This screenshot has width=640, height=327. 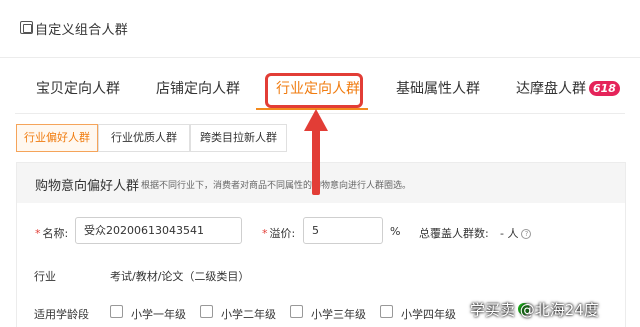 I want to click on subtab-industry-preference: 行业偏好人群, so click(x=57, y=138).